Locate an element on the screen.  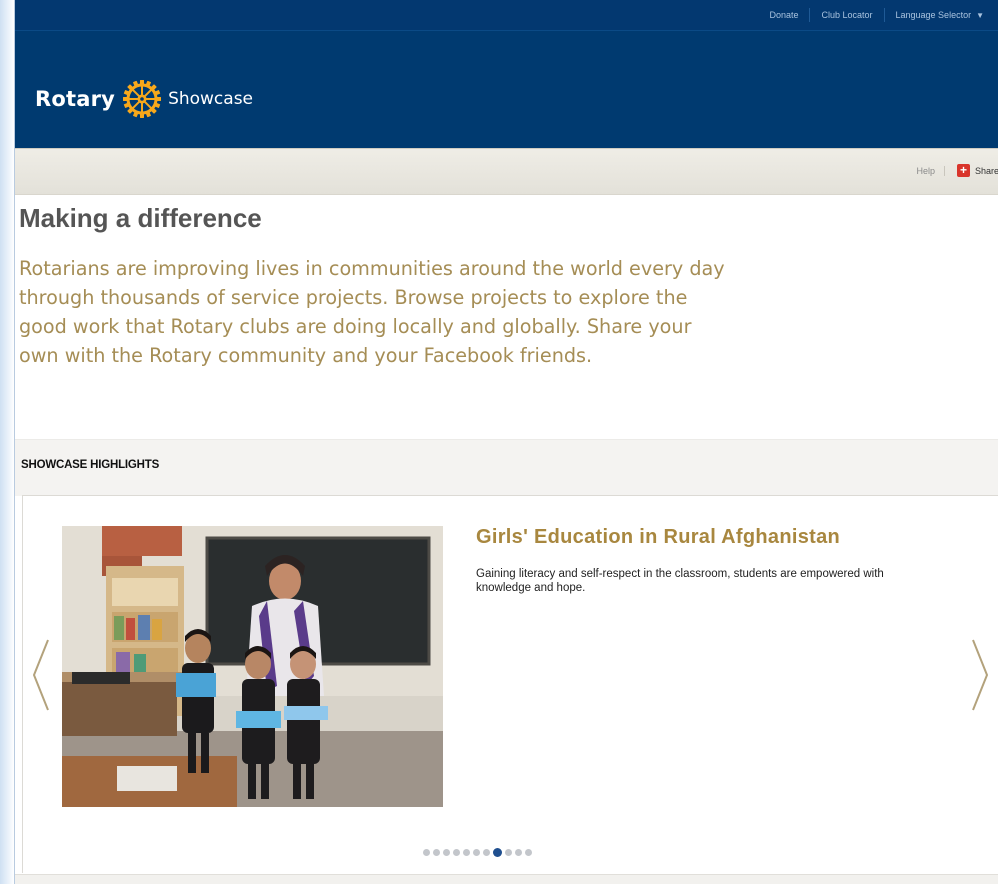
chevron-down-icon: ▼ is located at coordinates (980, 15).